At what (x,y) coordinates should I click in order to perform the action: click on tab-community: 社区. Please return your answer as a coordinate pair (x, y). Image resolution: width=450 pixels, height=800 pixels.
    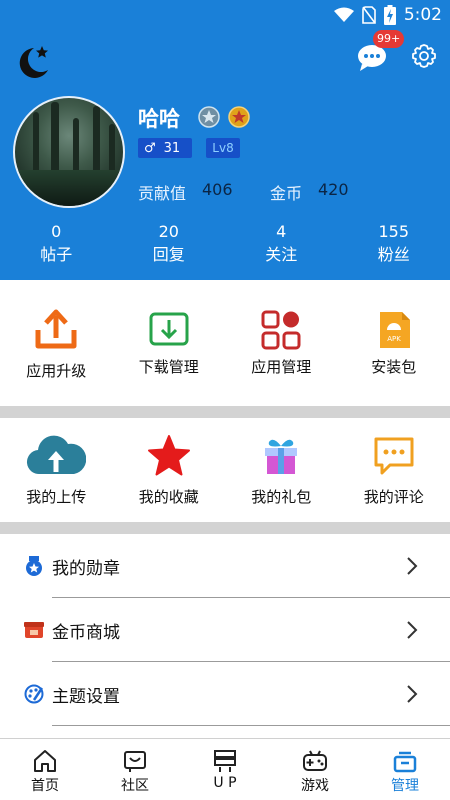
    Looking at the image, I should click on (135, 769).